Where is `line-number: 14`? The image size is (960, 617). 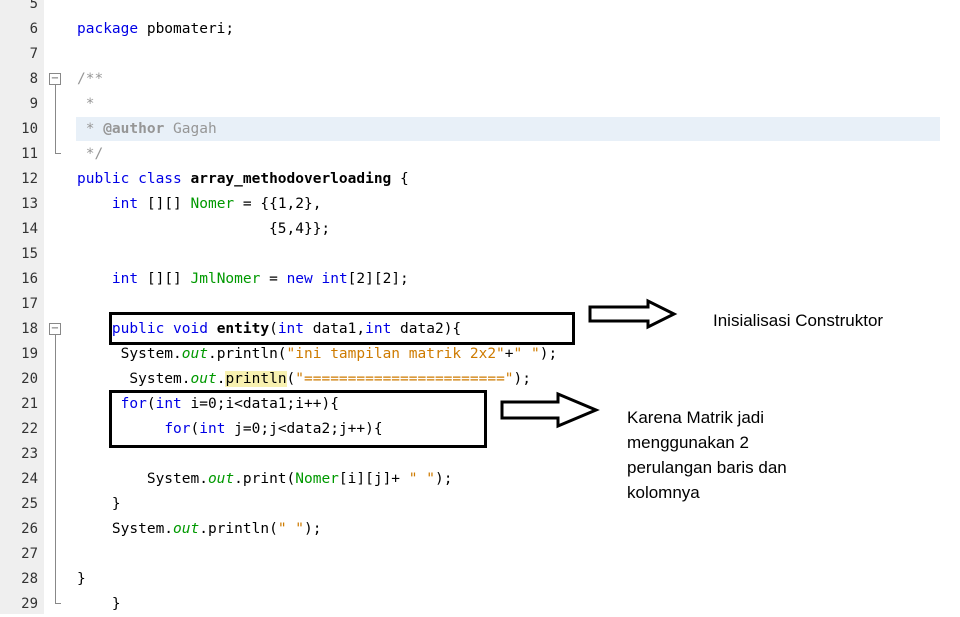 line-number: 14 is located at coordinates (29, 229).